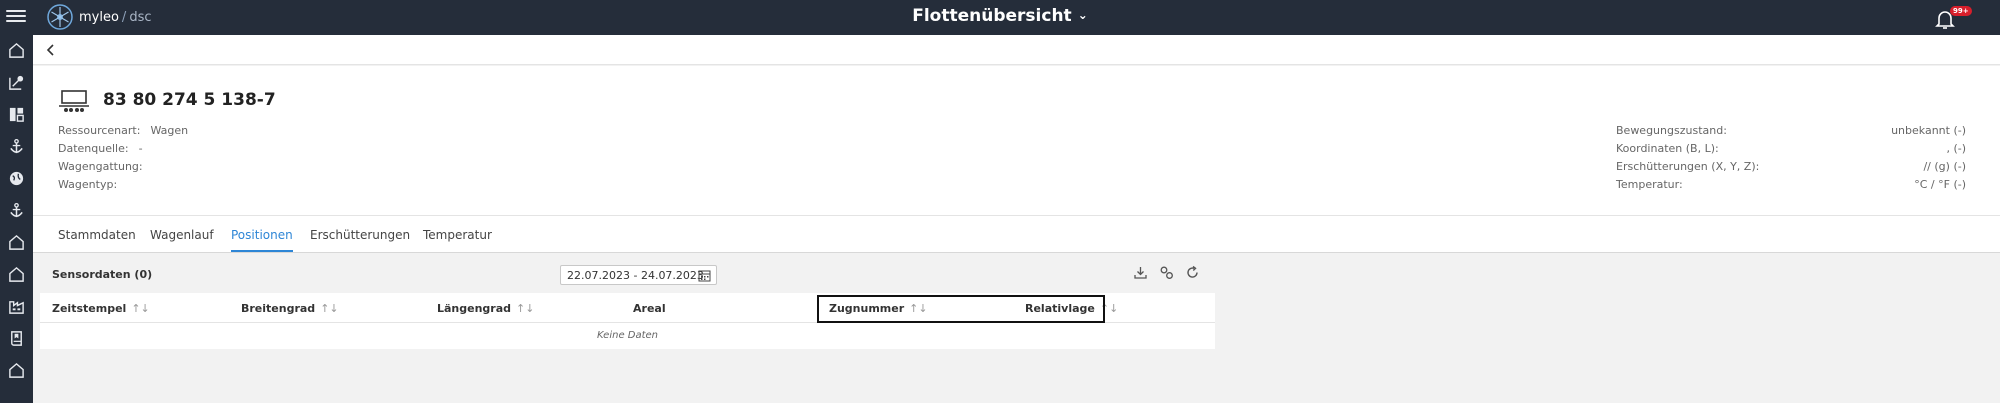 This screenshot has width=2000, height=403. I want to click on refresh-icon, so click(1192, 271).